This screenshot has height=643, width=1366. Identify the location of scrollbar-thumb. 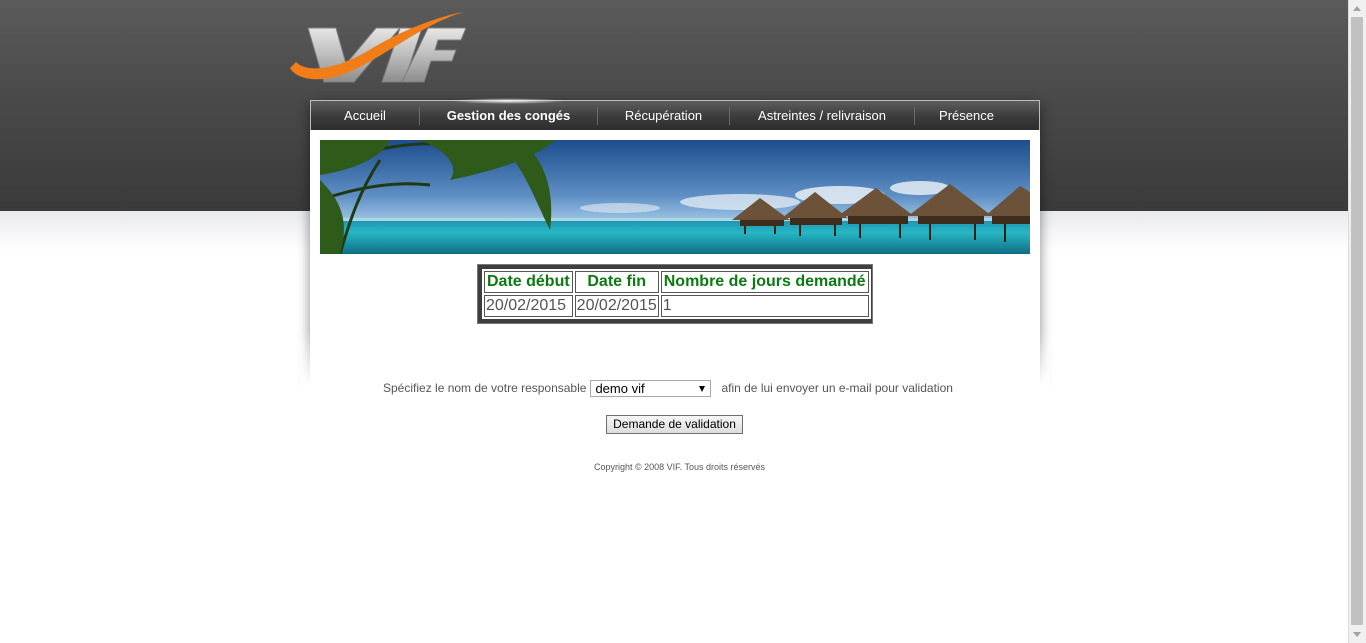
(1357, 321).